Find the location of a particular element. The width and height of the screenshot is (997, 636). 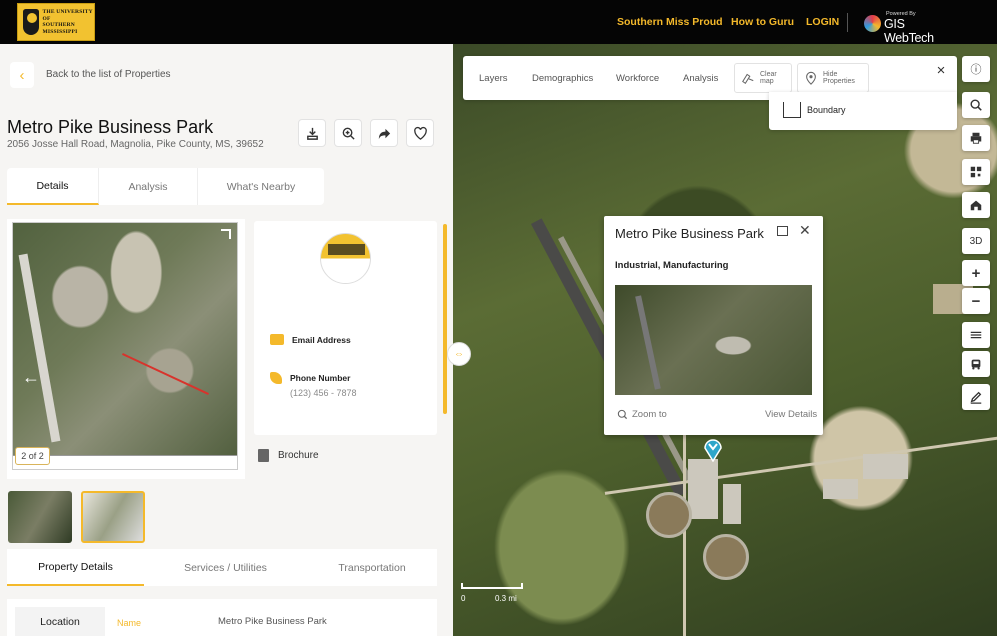

brochure-label: Brochure is located at coordinates (298, 455).